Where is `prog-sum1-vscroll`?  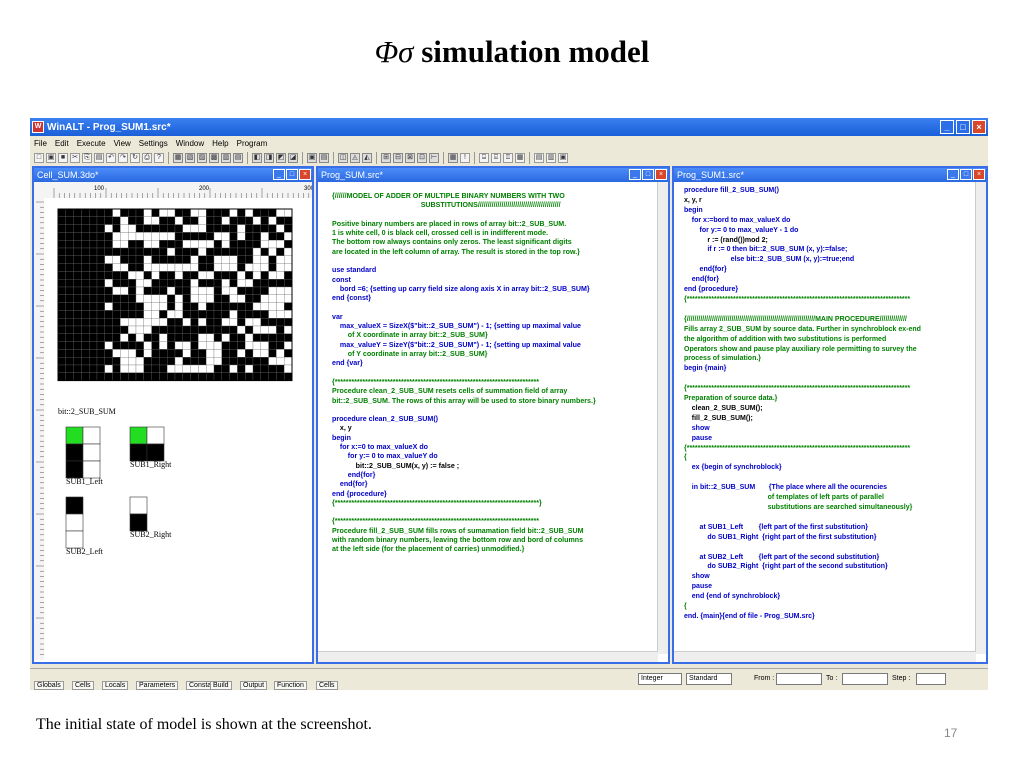 prog-sum1-vscroll is located at coordinates (980, 418).